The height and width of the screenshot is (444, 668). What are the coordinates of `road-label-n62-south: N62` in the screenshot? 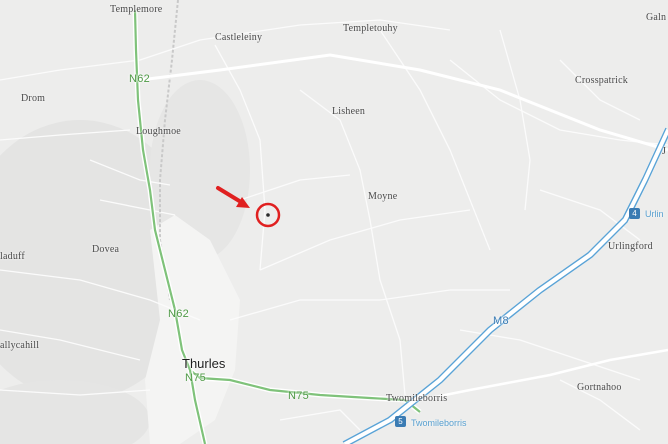 It's located at (179, 314).